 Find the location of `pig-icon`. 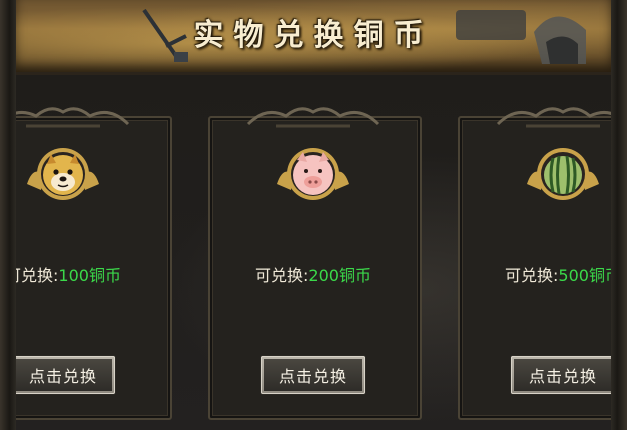

pig-icon is located at coordinates (313, 174).